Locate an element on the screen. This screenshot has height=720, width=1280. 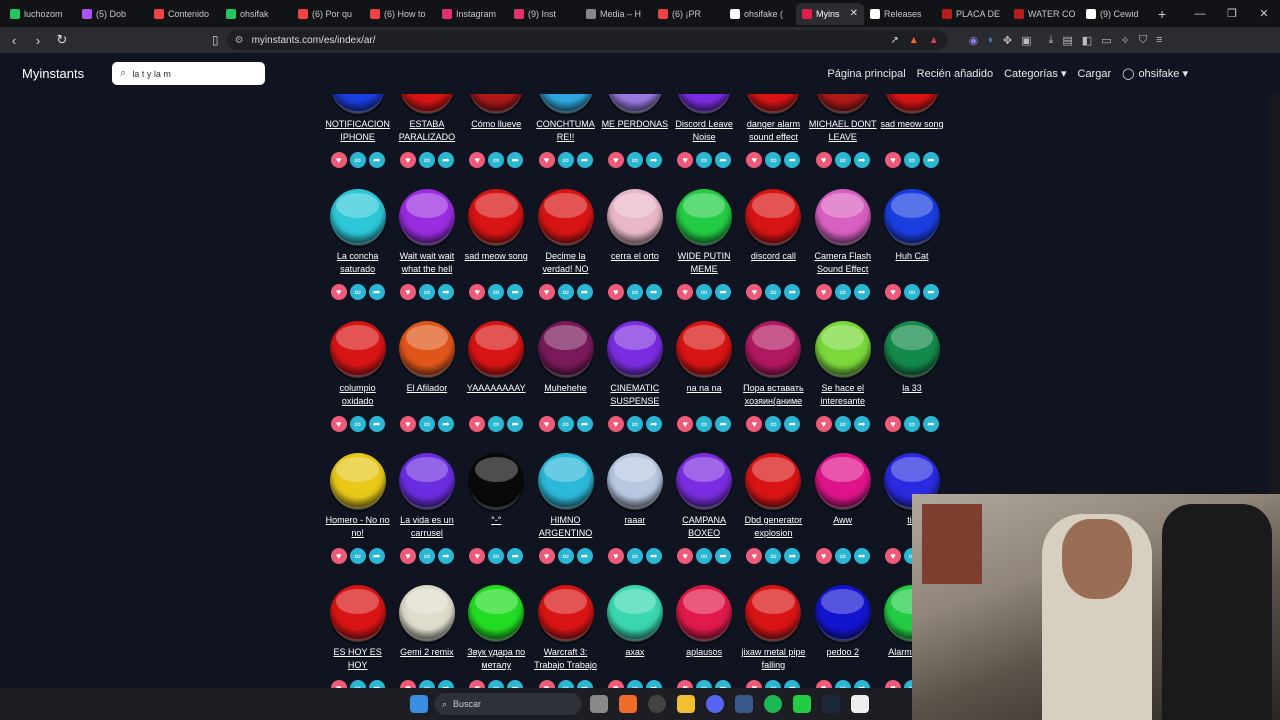
browser-tab: (5) Dob is located at coordinates (112, 14).